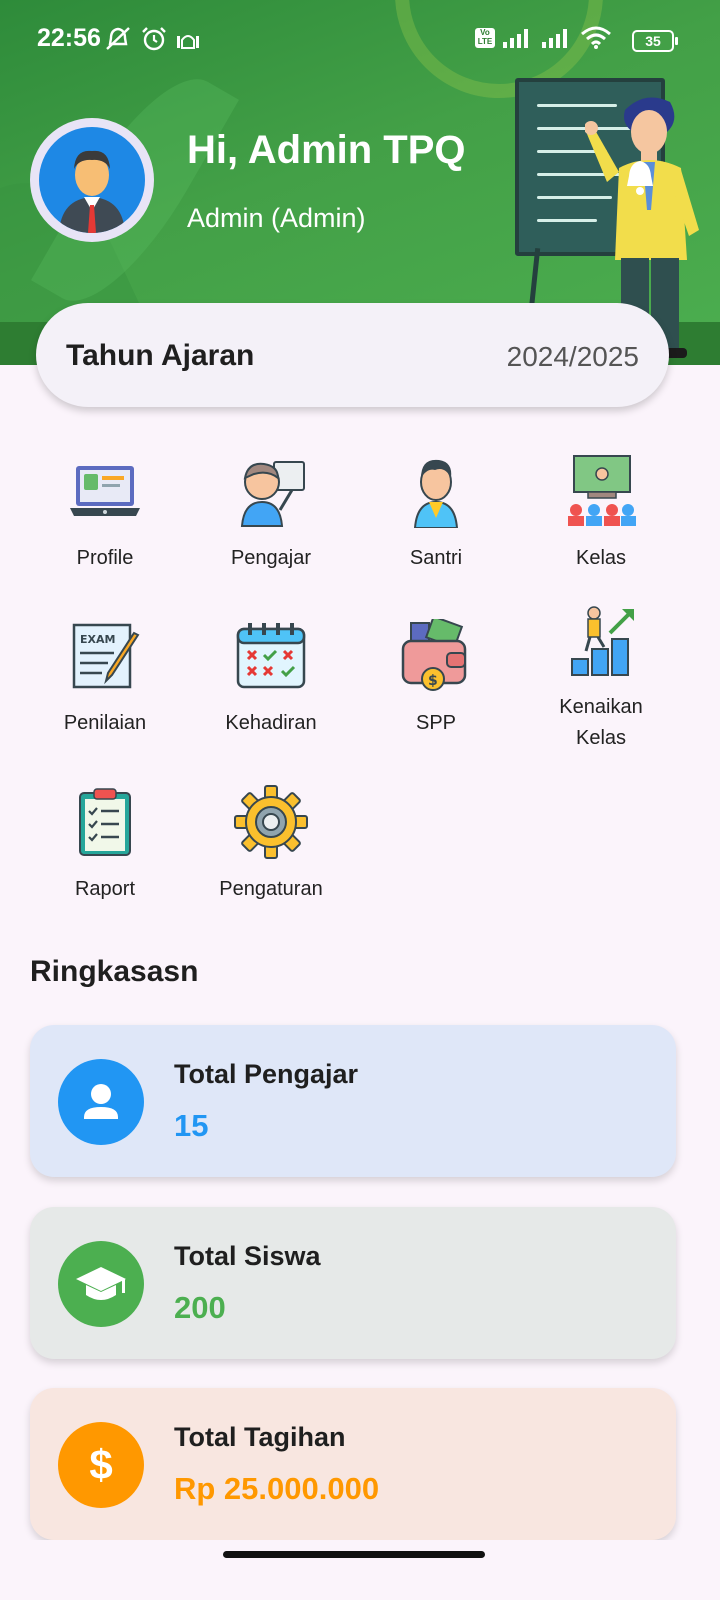 This screenshot has height=1600, width=720. I want to click on navigation-bar, so click(360, 1570).